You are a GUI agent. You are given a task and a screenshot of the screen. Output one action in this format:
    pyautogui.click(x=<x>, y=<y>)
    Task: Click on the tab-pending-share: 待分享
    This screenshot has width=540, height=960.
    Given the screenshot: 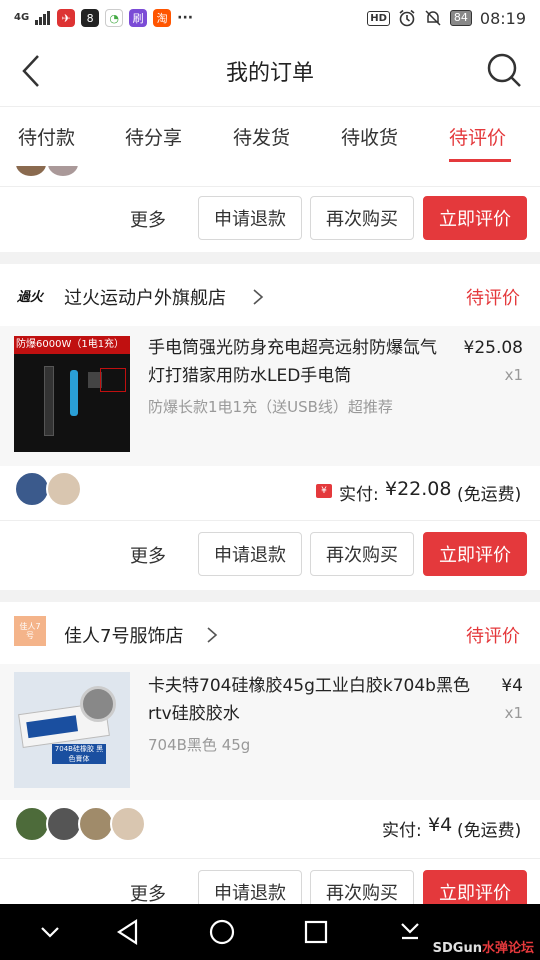 What is the action you would take?
    pyautogui.click(x=153, y=136)
    